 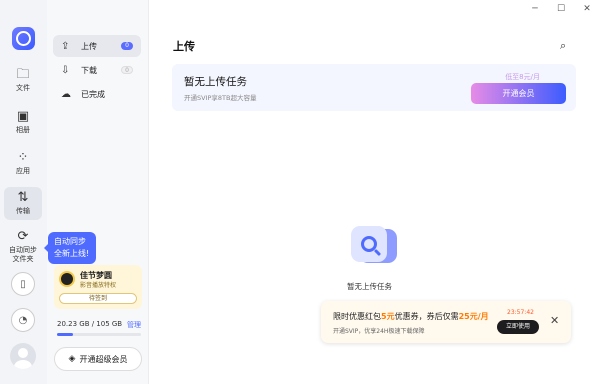 I want to click on left-rail: 🗀 文件 ▣ 相册 ⁘ 应用 ⇅ 传输 ⟳ 自动同步 文件夹 ▯ ◔, so click(x=23, y=192).